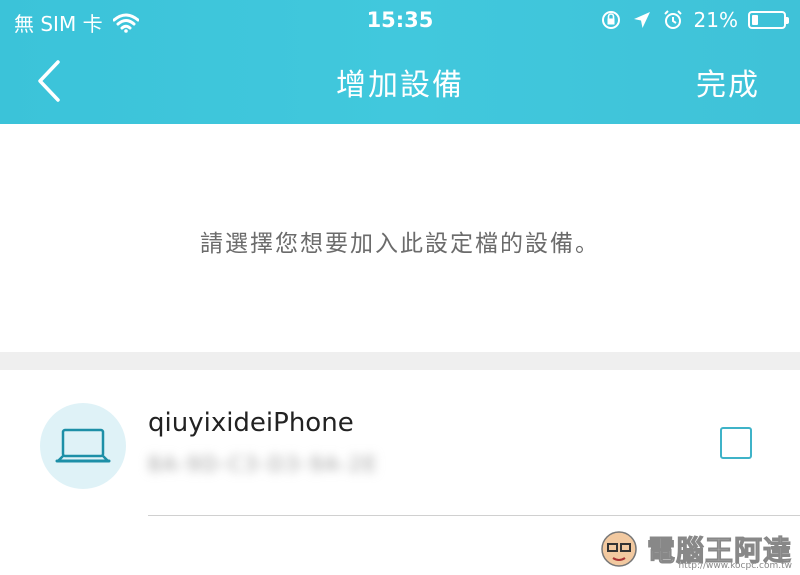  I want to click on device-name: qiuyixideiPhone, so click(251, 423).